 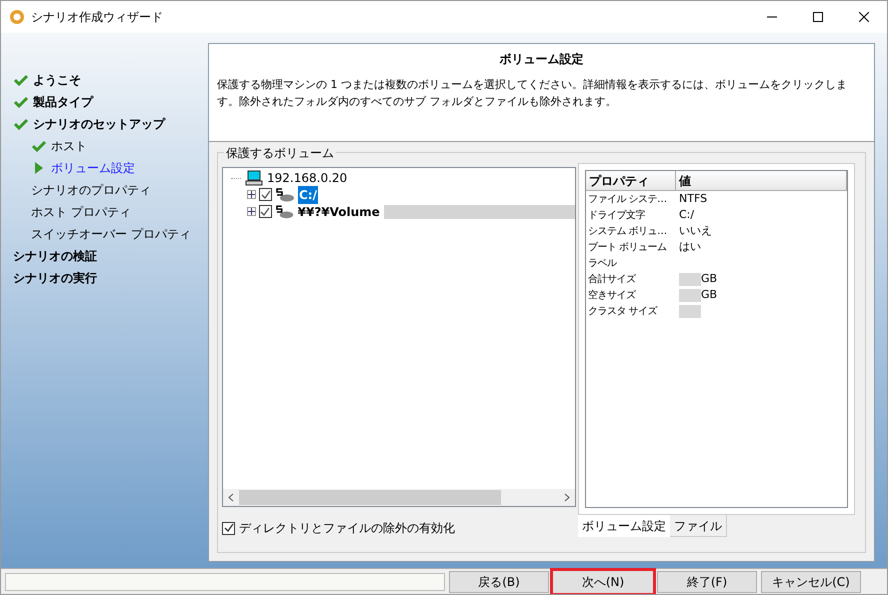 I want to click on wizard-button: 戻る(B), so click(x=499, y=581).